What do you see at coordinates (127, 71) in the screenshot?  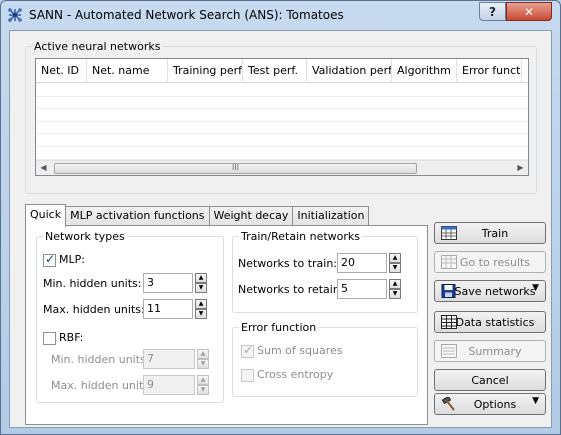 I see `col-net-name: Net. name` at bounding box center [127, 71].